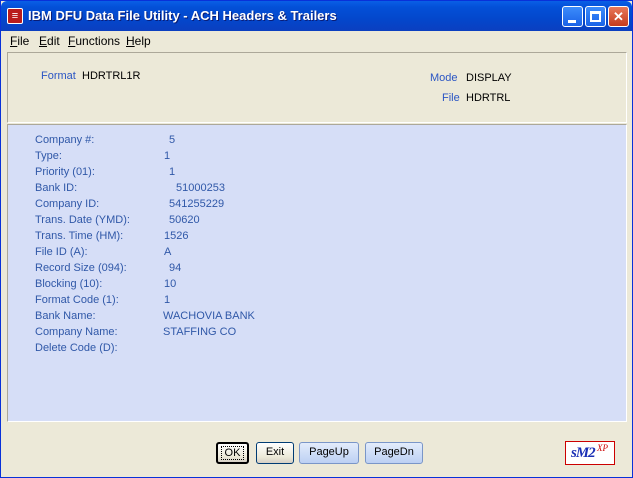 This screenshot has width=633, height=478. I want to click on ok-button-label: OK, so click(232, 453).